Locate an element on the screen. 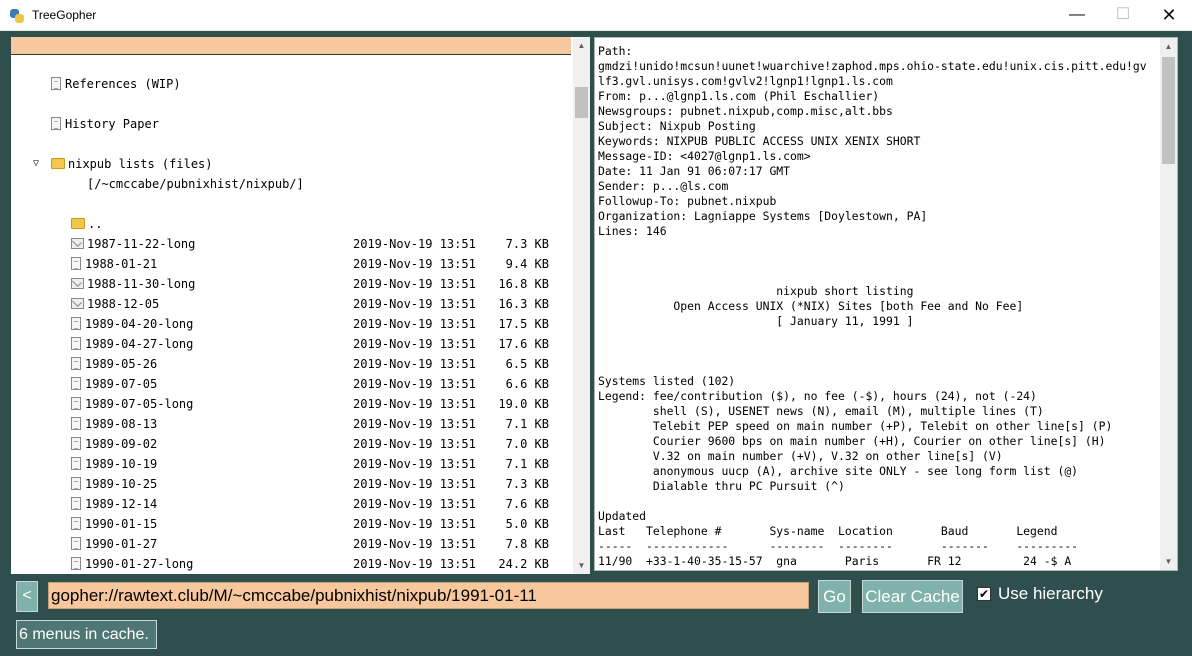 This screenshot has height=656, width=1192. tree-item-references: References (WIP) is located at coordinates (116, 84).